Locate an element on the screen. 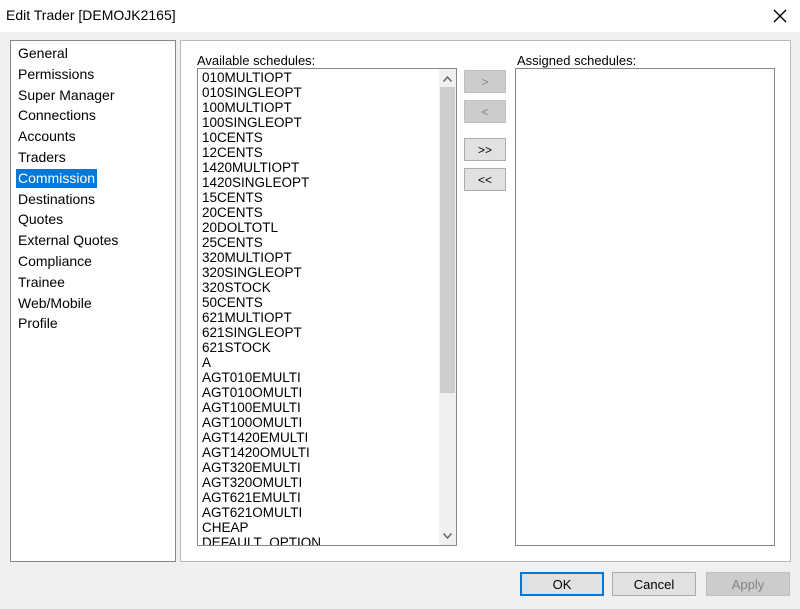  nav-item-super-manager: Super Manager is located at coordinates (66, 95).